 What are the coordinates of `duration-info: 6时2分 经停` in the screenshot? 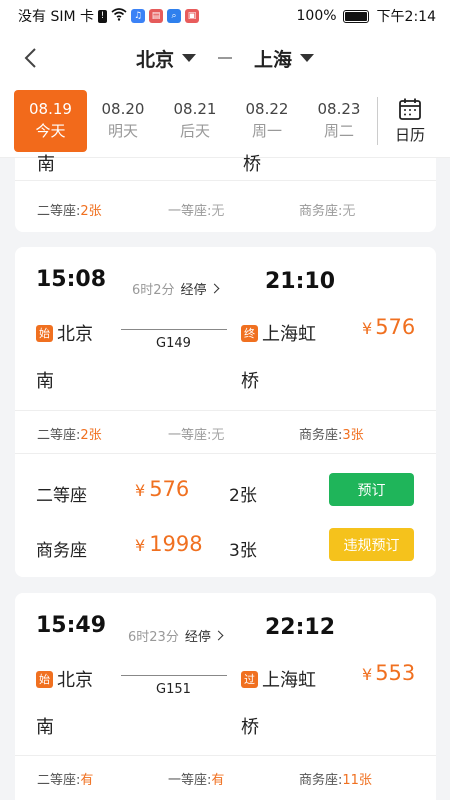 It's located at (176, 288).